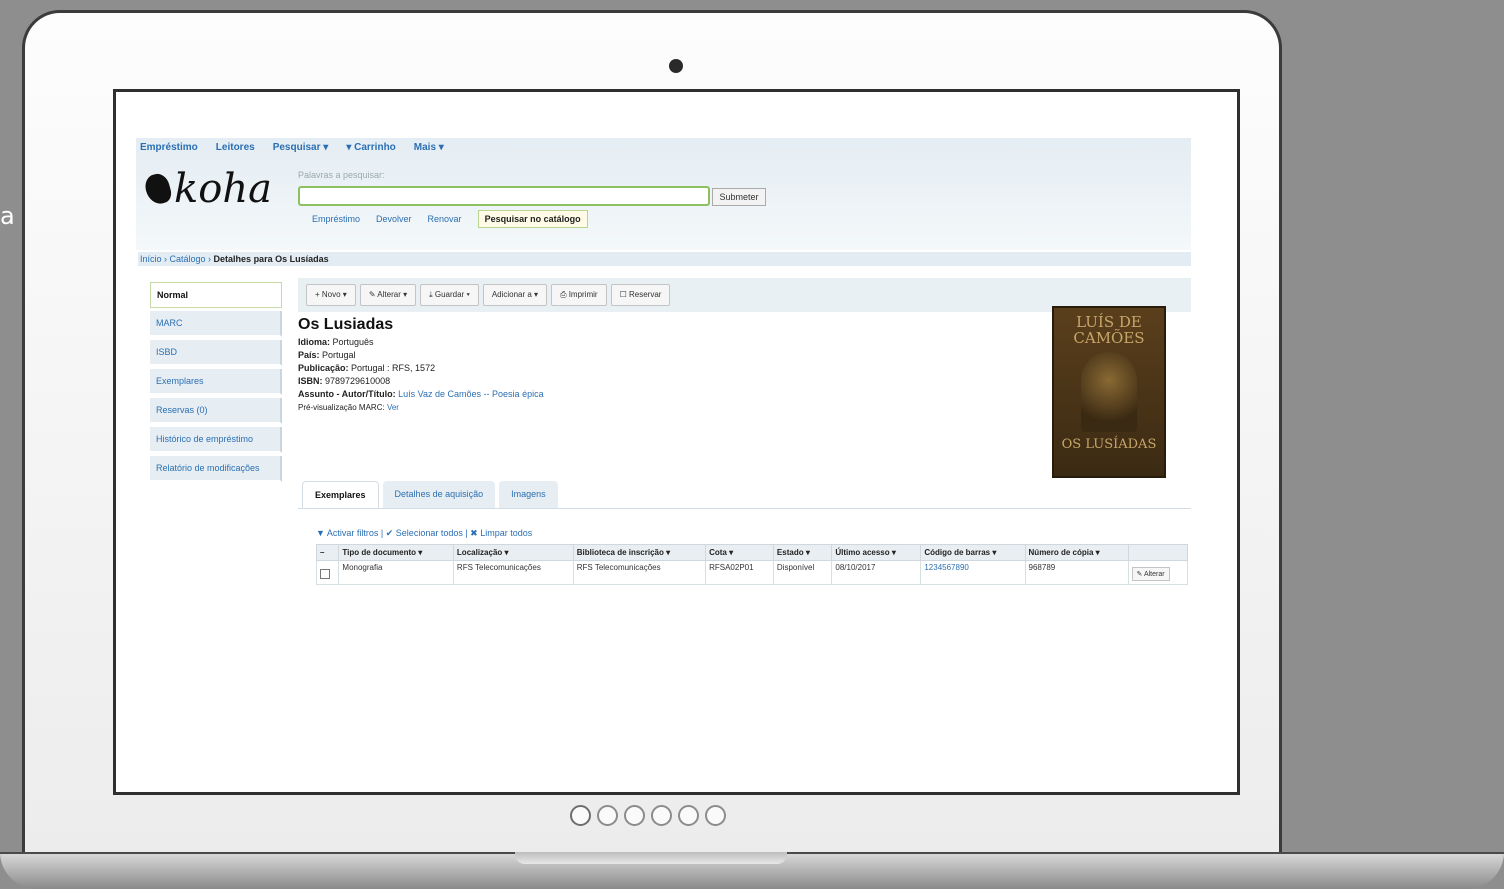  Describe the element at coordinates (1109, 330) in the screenshot. I see `cover-author: LUÍS DE CAMÕES` at that location.